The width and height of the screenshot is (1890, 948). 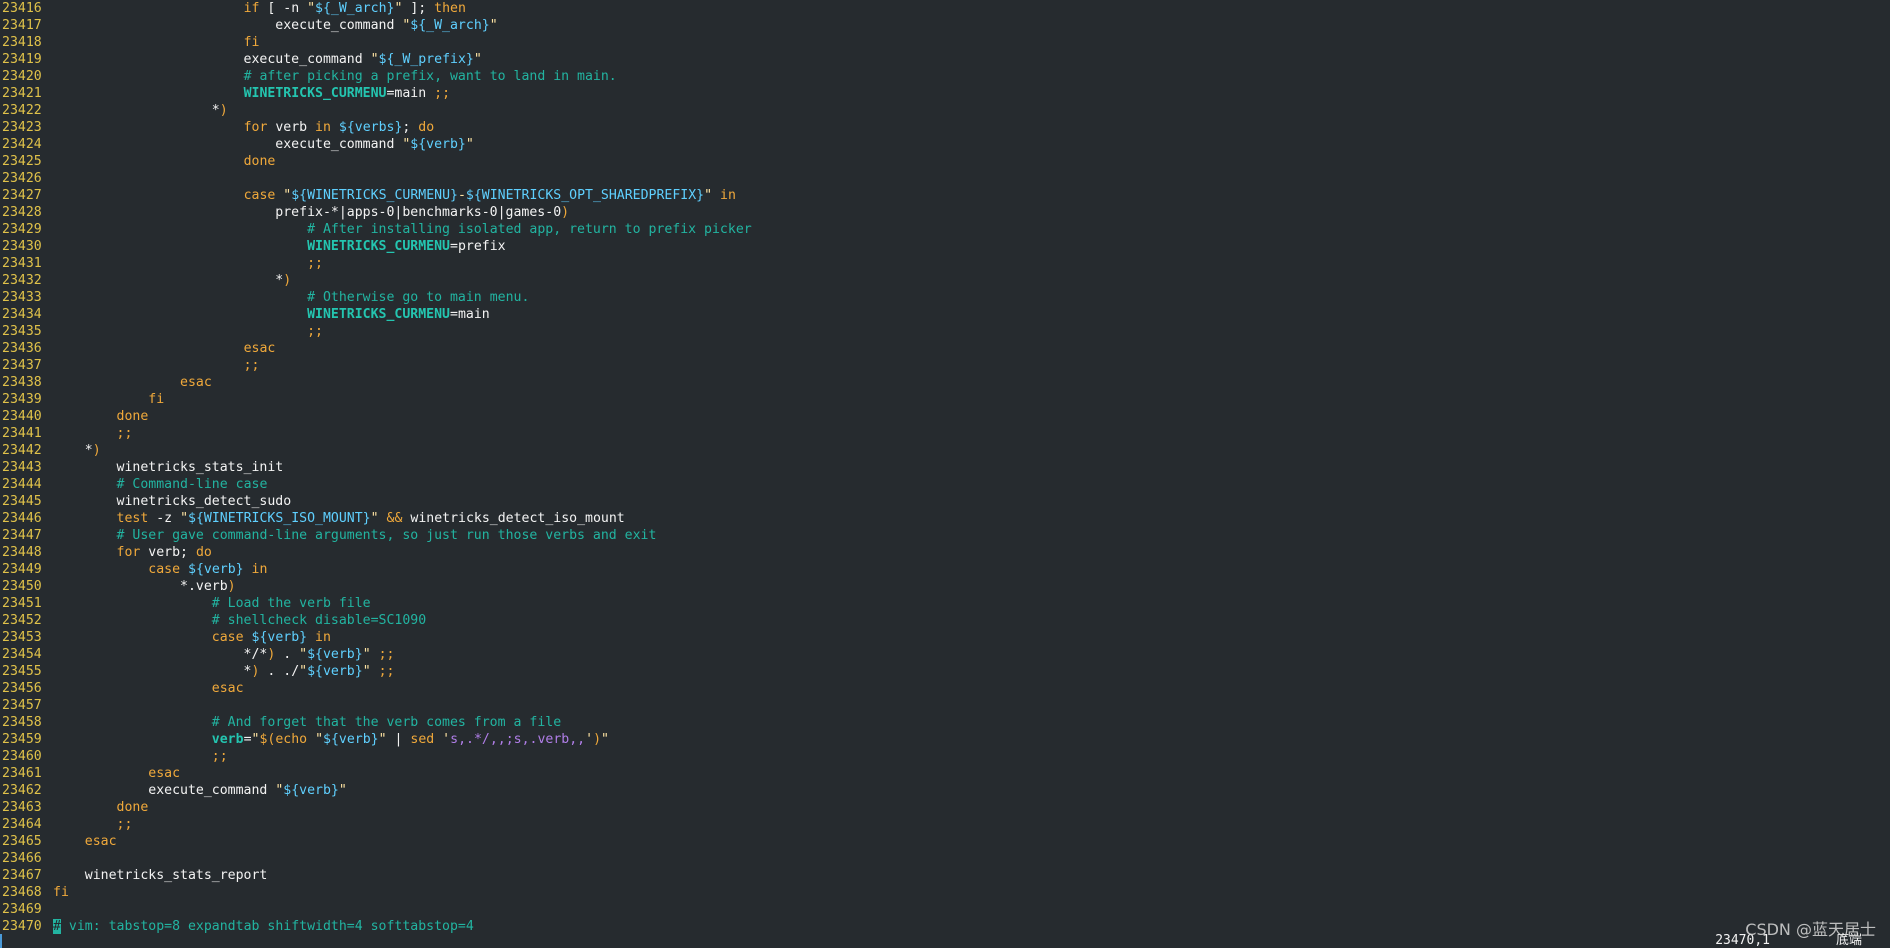 I want to click on code-line: 23462 execute_command "${verb}", so click(x=945, y=790).